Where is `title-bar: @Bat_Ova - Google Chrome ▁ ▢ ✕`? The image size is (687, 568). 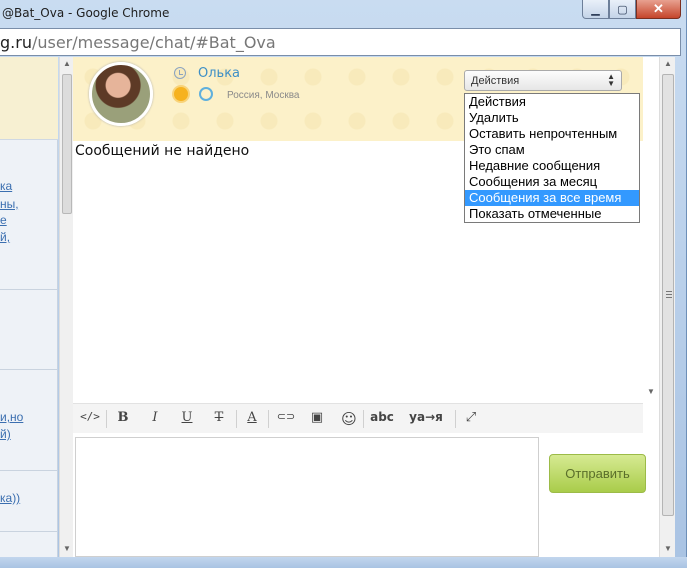 title-bar: @Bat_Ova - Google Chrome ▁ ▢ ✕ is located at coordinates (343, 14).